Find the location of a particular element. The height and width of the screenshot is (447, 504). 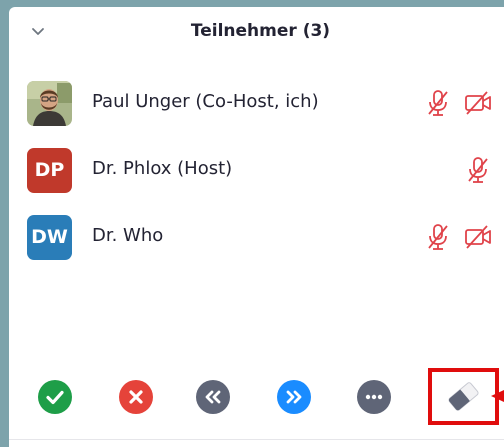

avatar-photo is located at coordinates (49, 103).